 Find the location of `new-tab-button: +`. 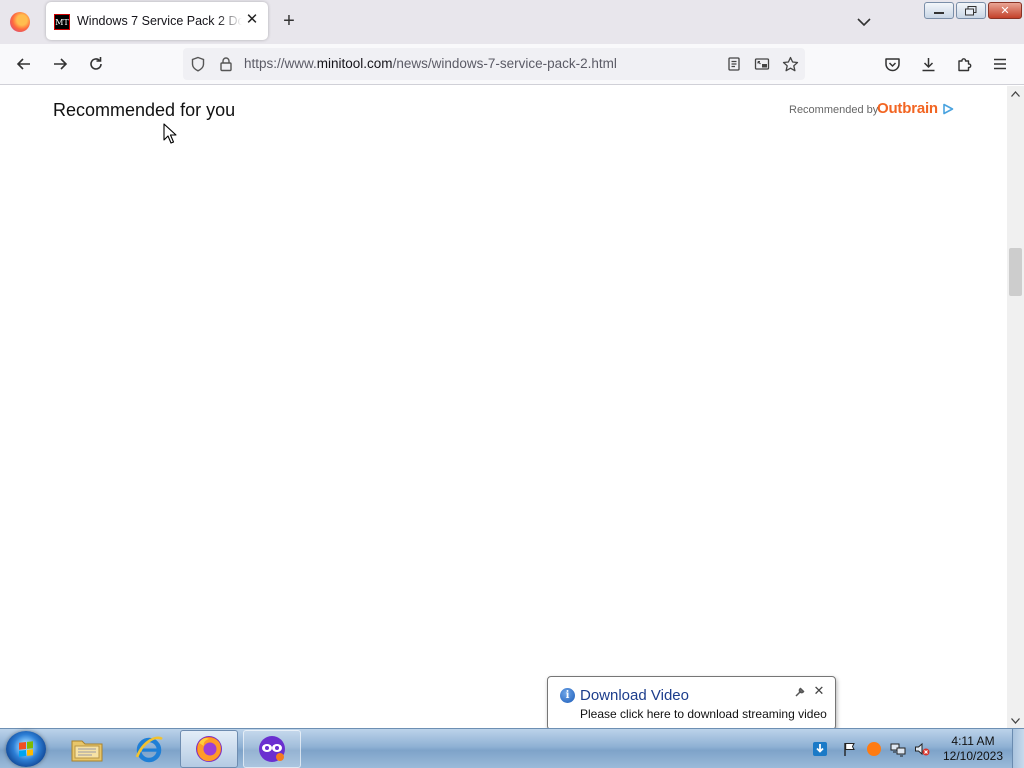

new-tab-button: + is located at coordinates (289, 21).